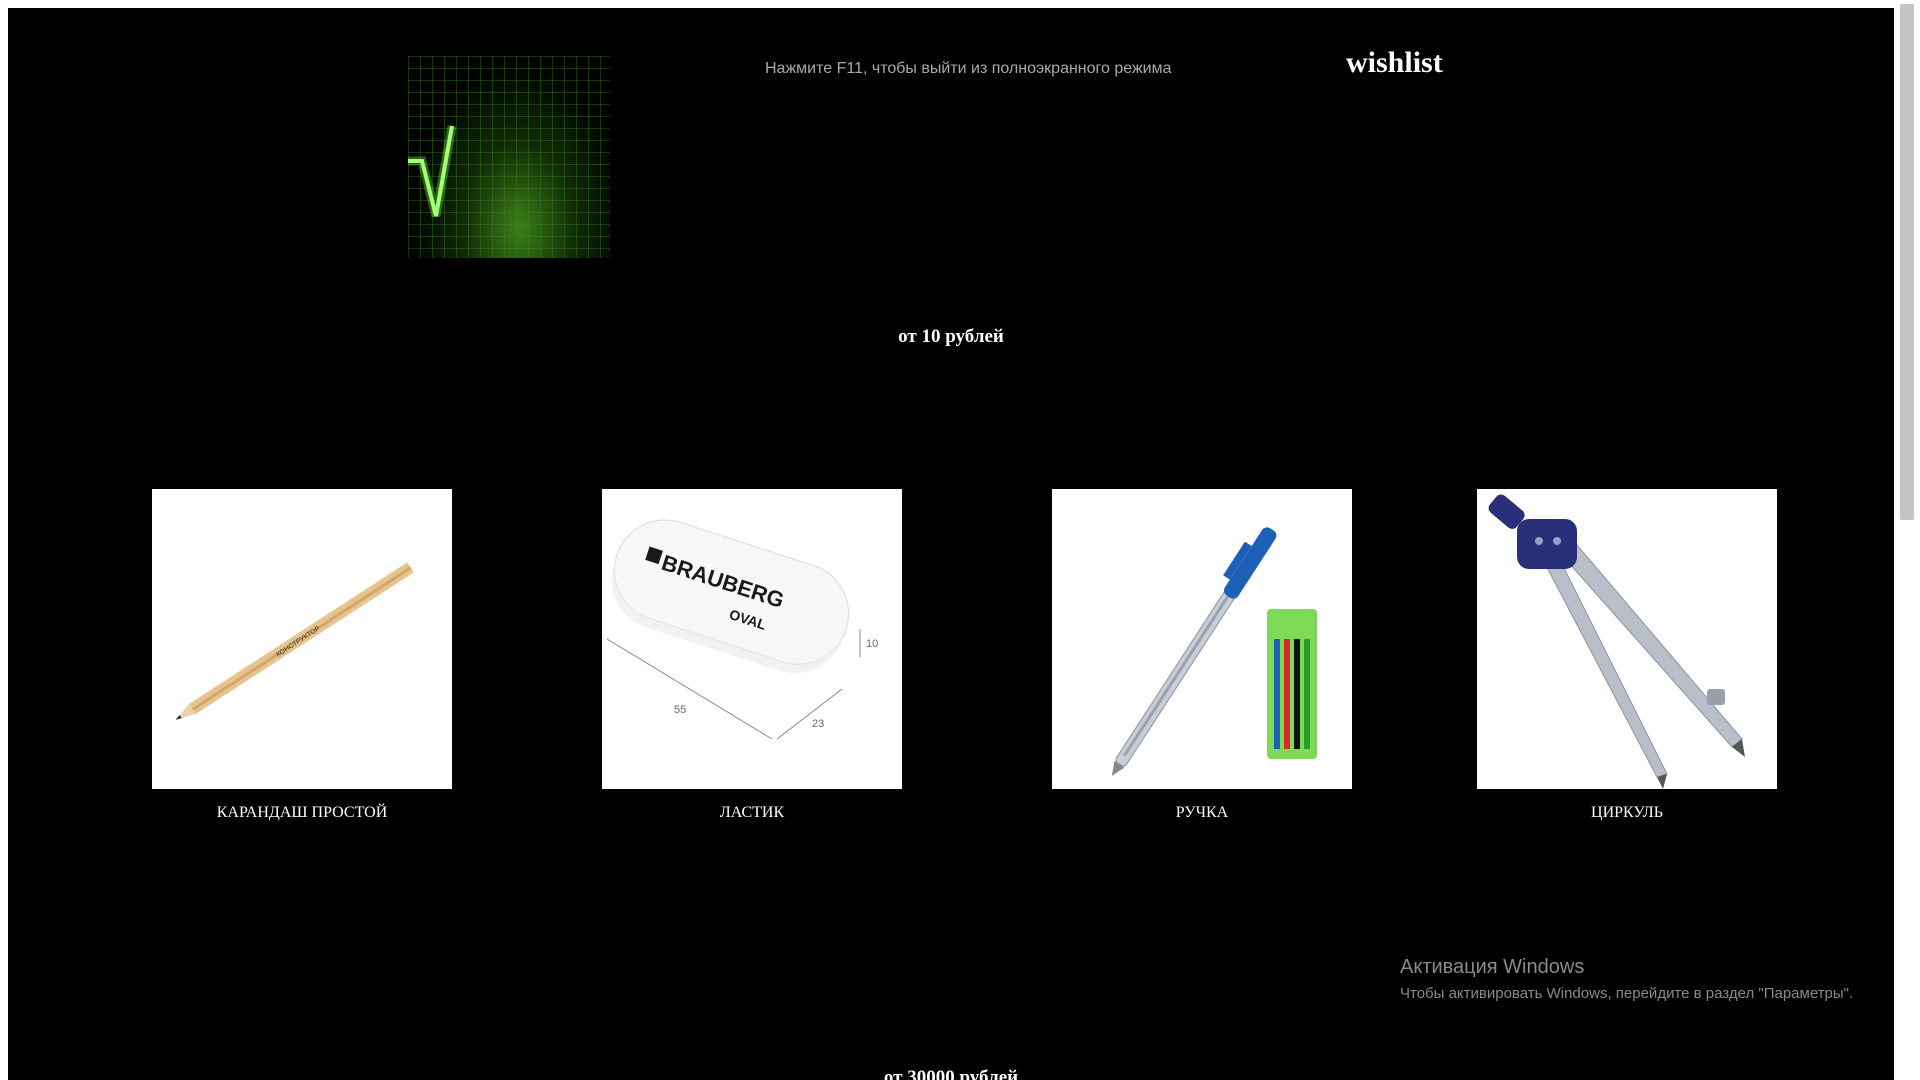 The width and height of the screenshot is (1920, 1080). Describe the element at coordinates (818, 724) in the screenshot. I see `eraser-dim-width: 23` at that location.